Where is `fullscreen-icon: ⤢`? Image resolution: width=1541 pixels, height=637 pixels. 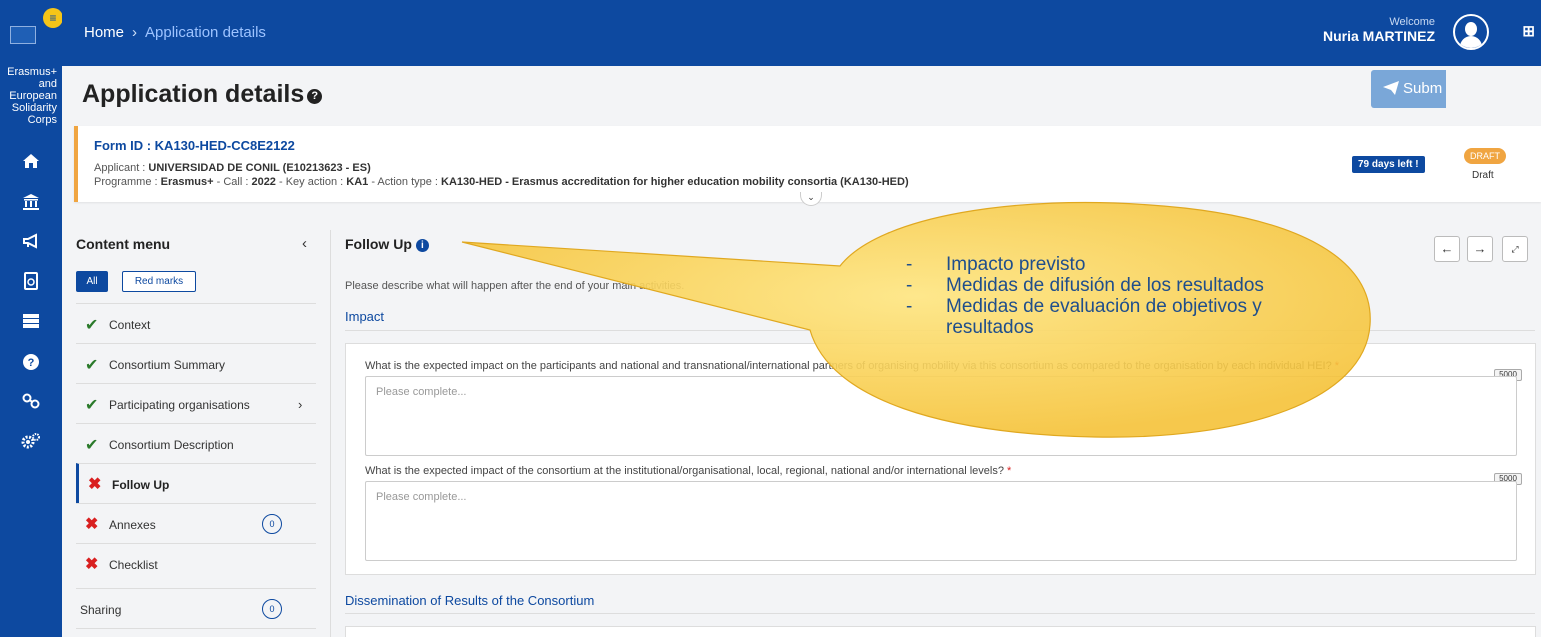
fullscreen-icon: ⤢ is located at coordinates (1515, 249).